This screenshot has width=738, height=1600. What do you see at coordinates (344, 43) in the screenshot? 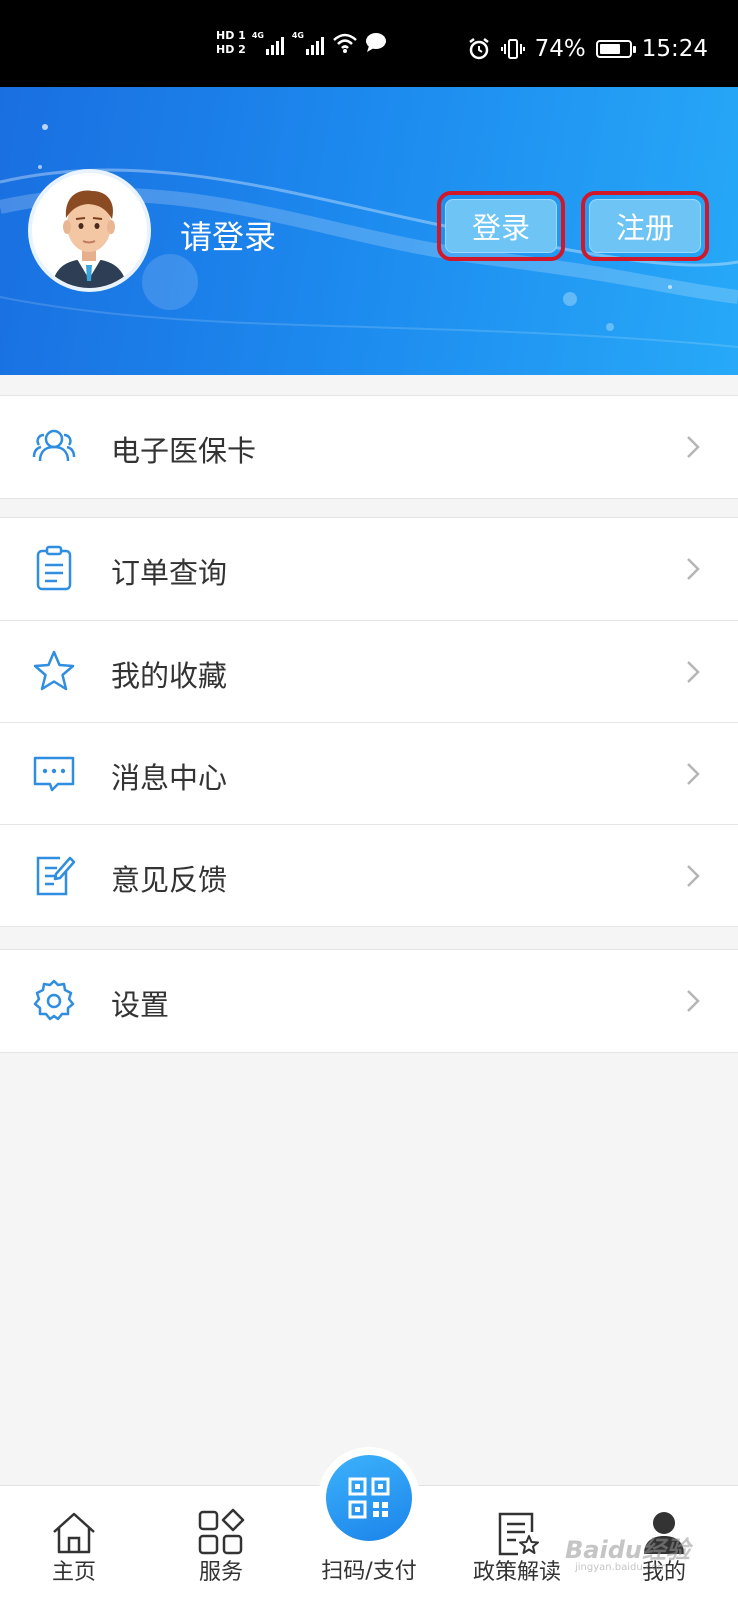
I see `wifi-icon` at bounding box center [344, 43].